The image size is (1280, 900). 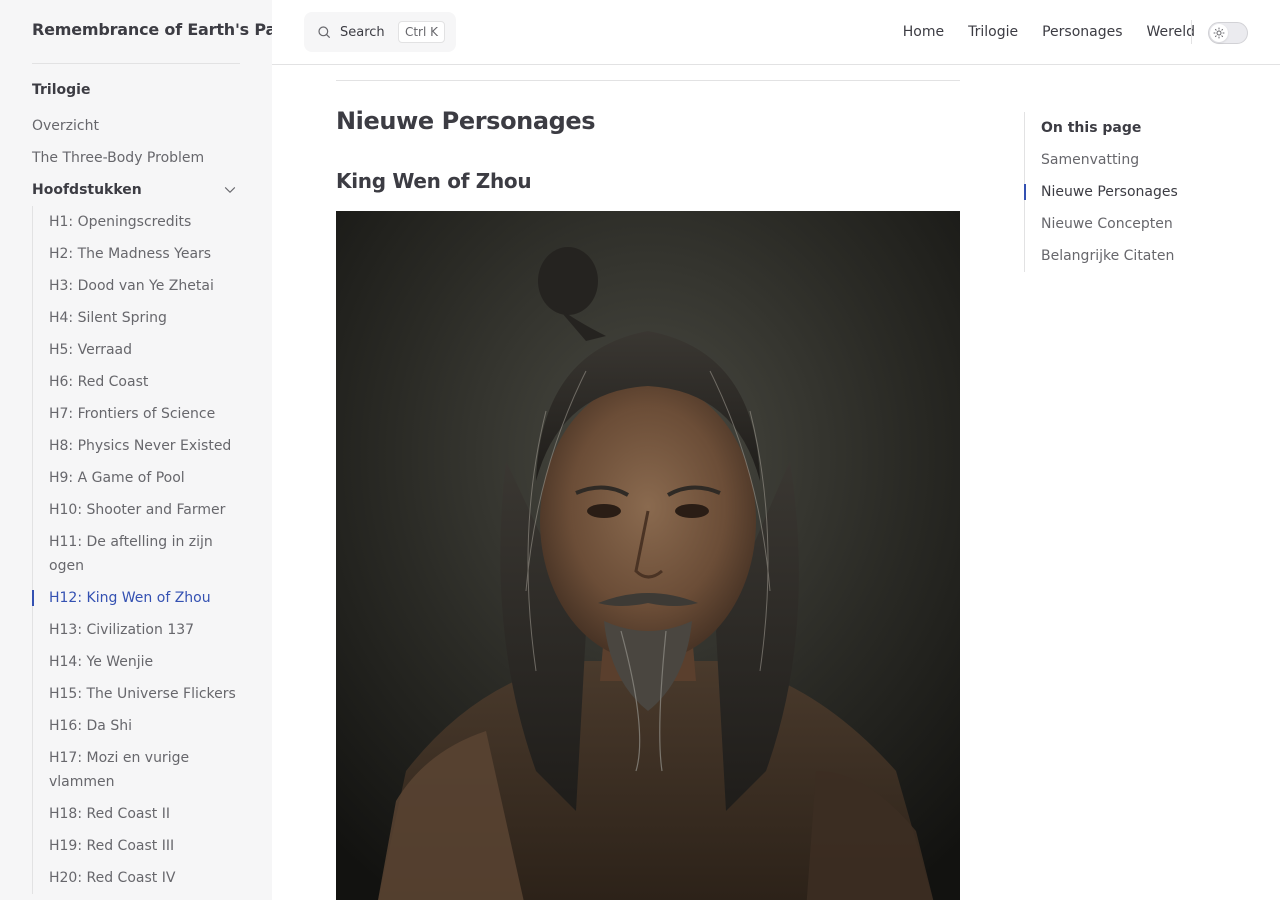 I want to click on sidebar-group-label: Hoofdstukken, so click(x=87, y=190).